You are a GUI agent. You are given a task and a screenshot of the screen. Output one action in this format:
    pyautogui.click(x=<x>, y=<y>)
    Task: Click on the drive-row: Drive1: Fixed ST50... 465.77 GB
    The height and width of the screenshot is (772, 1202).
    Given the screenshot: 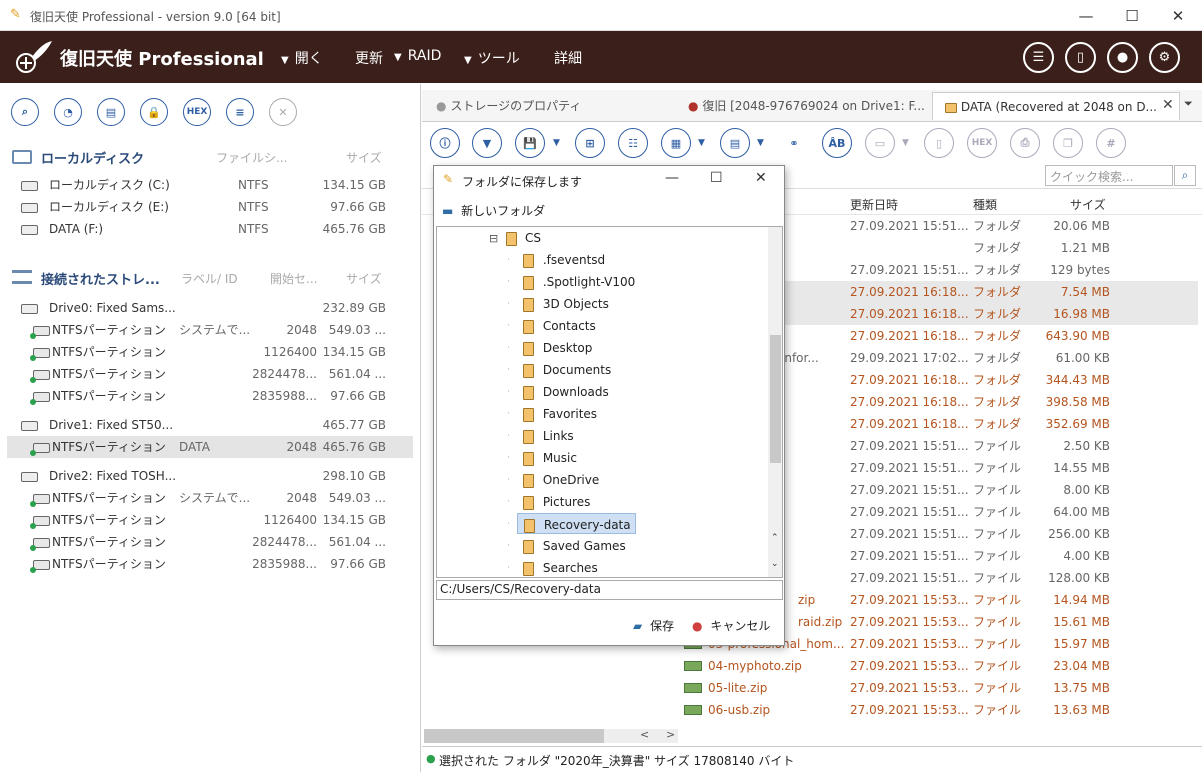 What is the action you would take?
    pyautogui.click(x=210, y=425)
    